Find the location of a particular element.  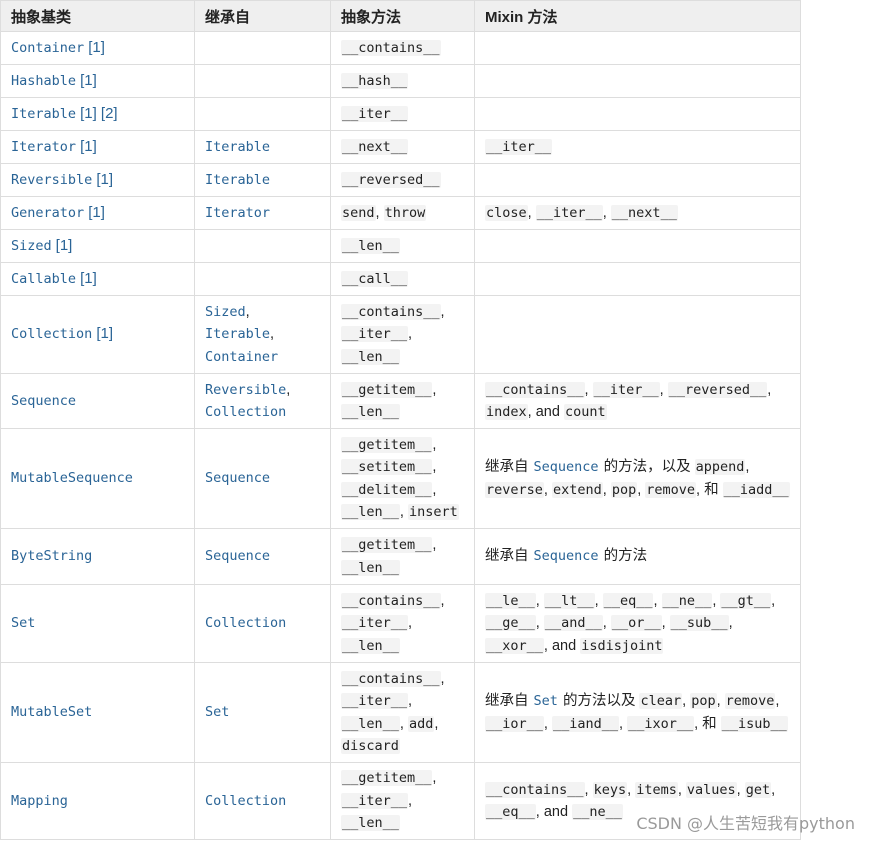

abc-cell: Set is located at coordinates (97, 623).